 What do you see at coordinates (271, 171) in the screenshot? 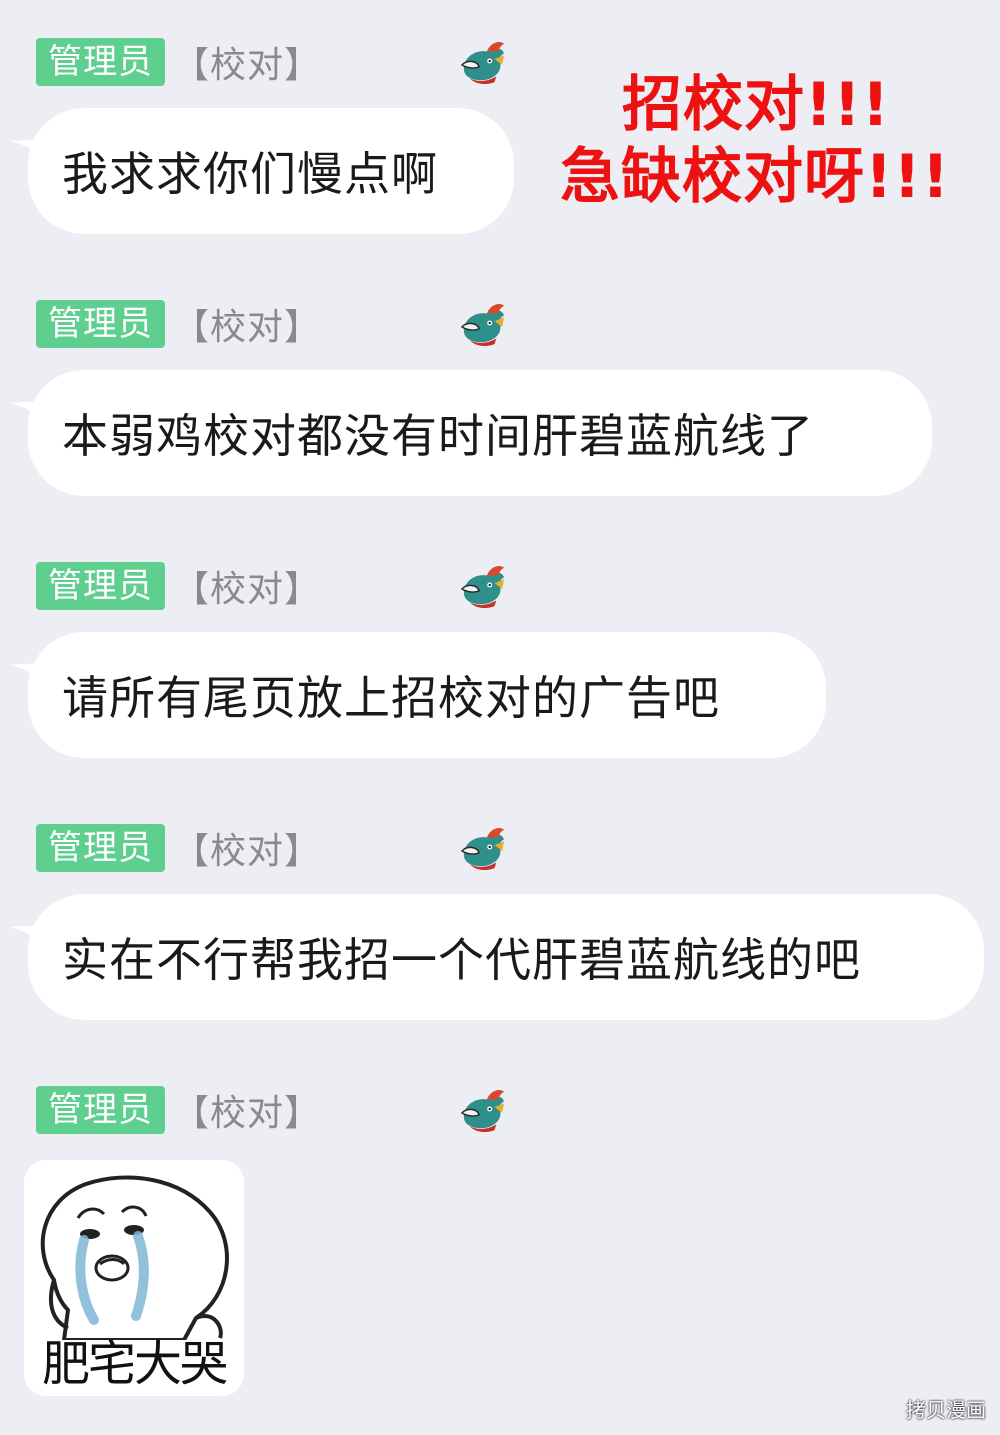
I see `message-bubble: 我求求你们慢点啊` at bounding box center [271, 171].